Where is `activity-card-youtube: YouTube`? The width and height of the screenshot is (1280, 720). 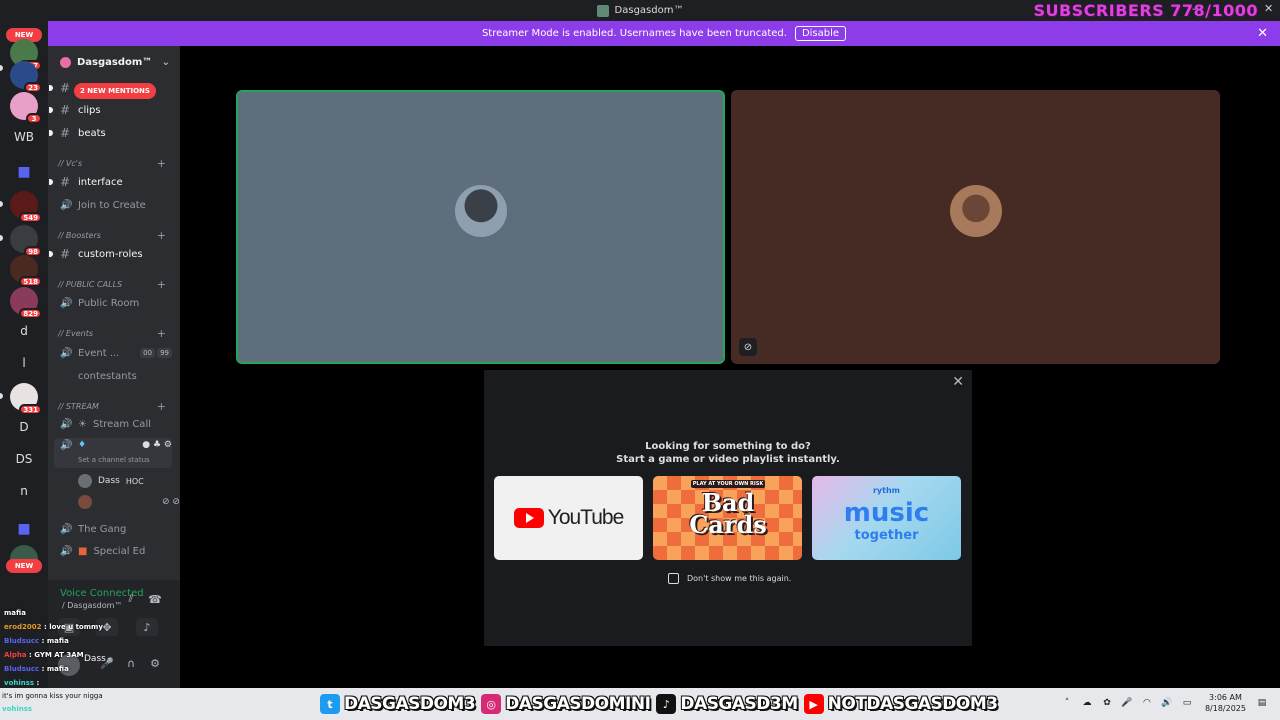 activity-card-youtube: YouTube is located at coordinates (568, 518).